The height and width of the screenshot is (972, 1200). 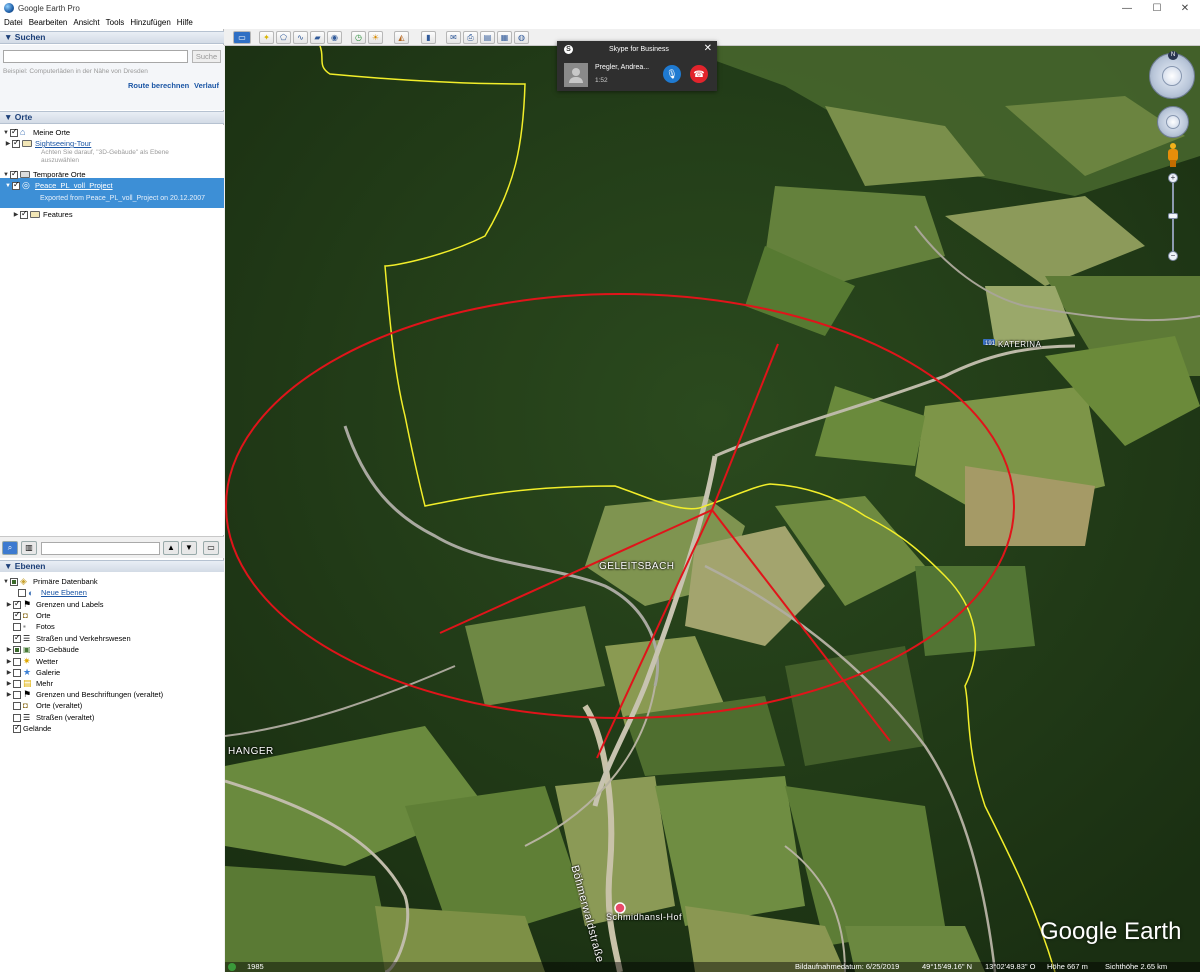 I want to click on history-clock-icon, so click(x=232, y=967).